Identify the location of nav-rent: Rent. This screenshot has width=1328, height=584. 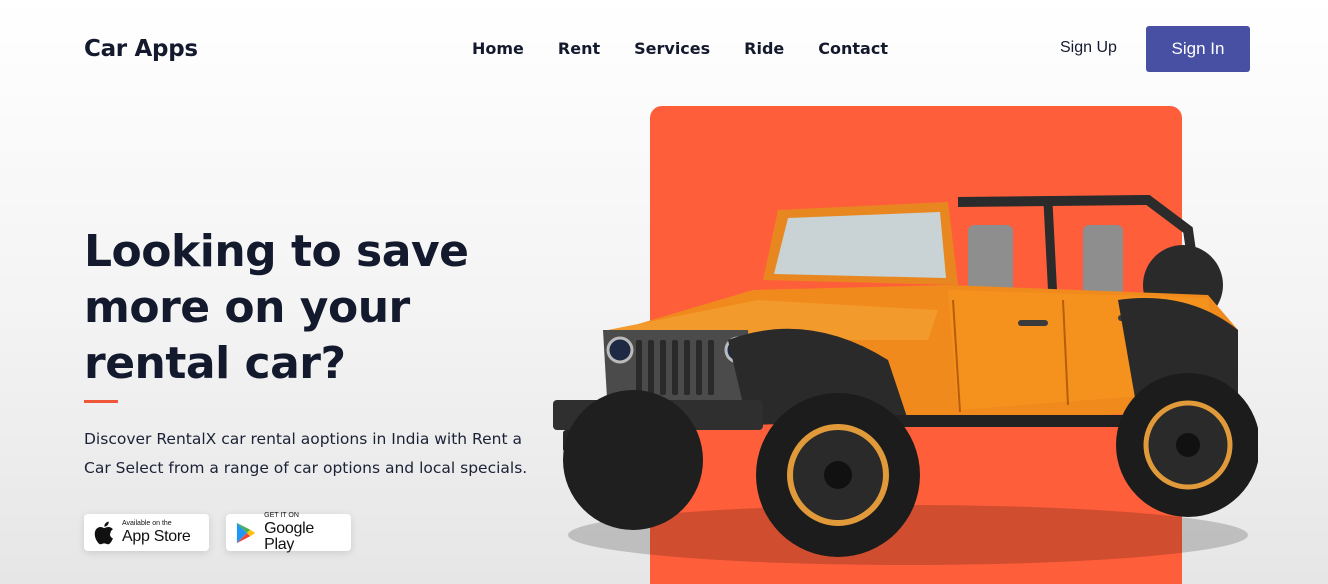
(579, 48).